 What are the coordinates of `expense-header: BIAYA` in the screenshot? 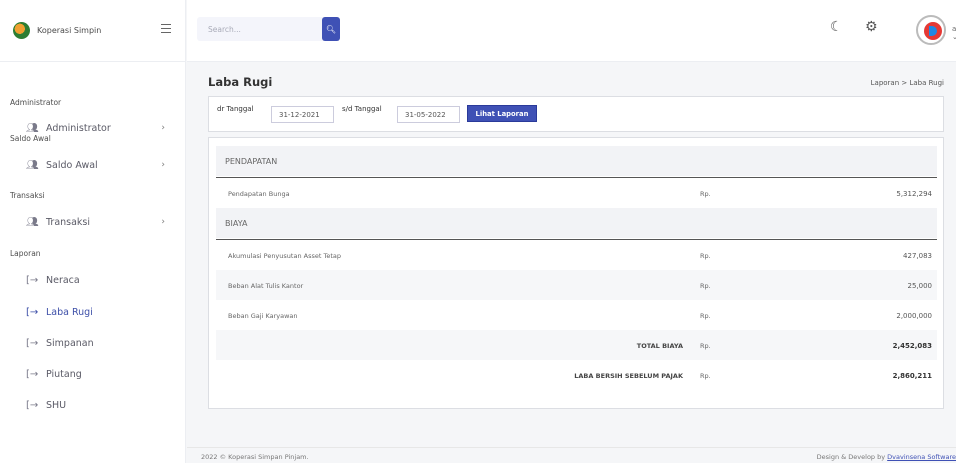 It's located at (576, 223).